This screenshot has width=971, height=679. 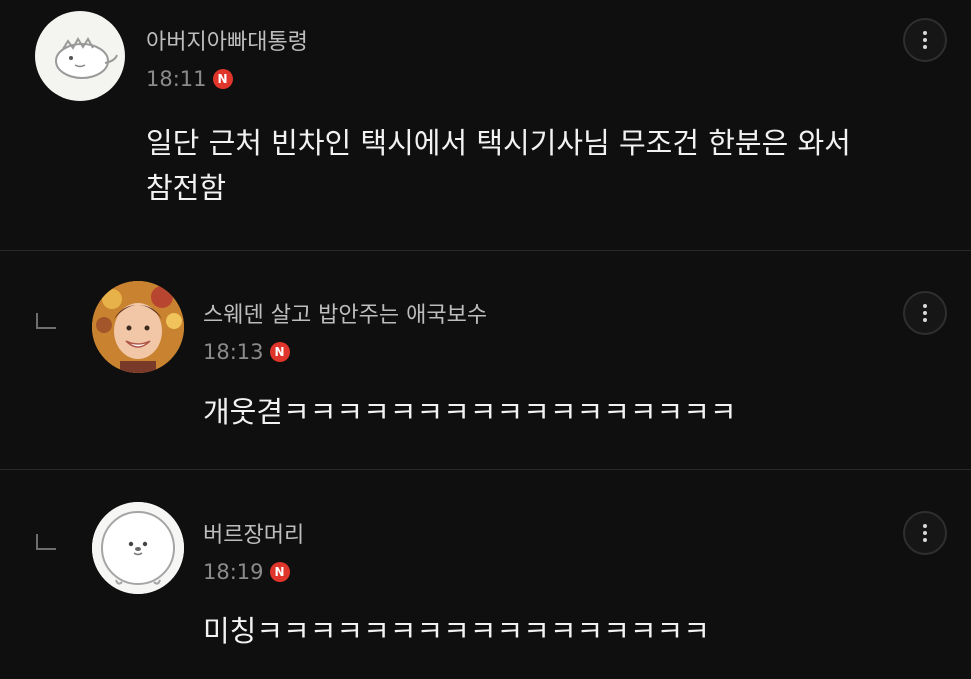 I want to click on comment-text-line: 개웃겯ㅋㅋㅋㅋㅋㅋㅋㅋㅋㅋㅋㅋㅋㅋㅋㅋㅋ, so click(x=470, y=412).